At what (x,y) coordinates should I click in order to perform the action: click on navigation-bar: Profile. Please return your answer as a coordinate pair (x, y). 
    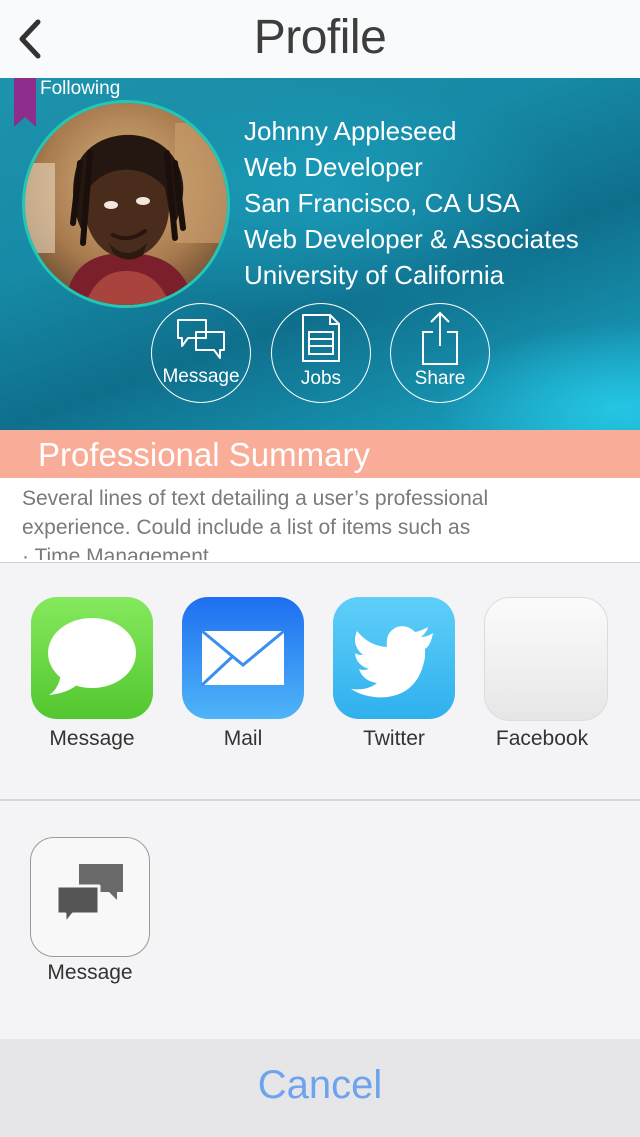
    Looking at the image, I should click on (320, 39).